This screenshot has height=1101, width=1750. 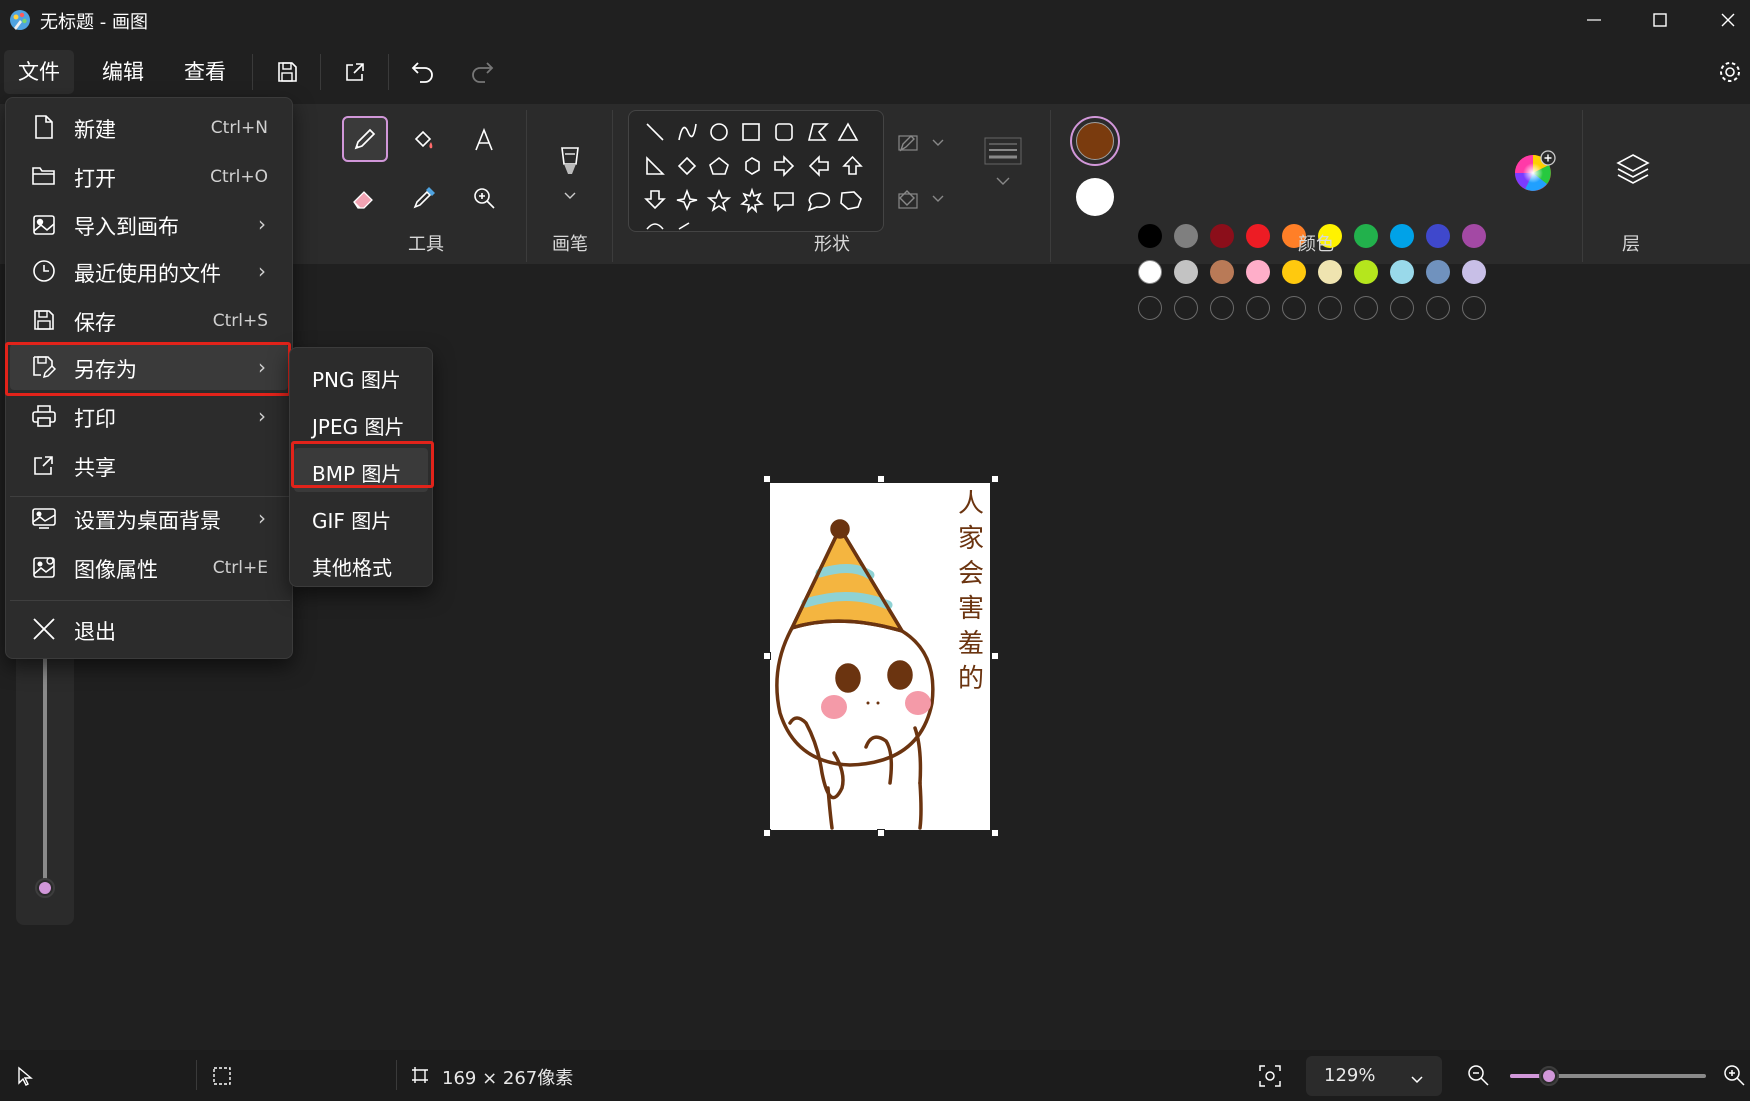 What do you see at coordinates (424, 198) in the screenshot?
I see `color-picker-tool` at bounding box center [424, 198].